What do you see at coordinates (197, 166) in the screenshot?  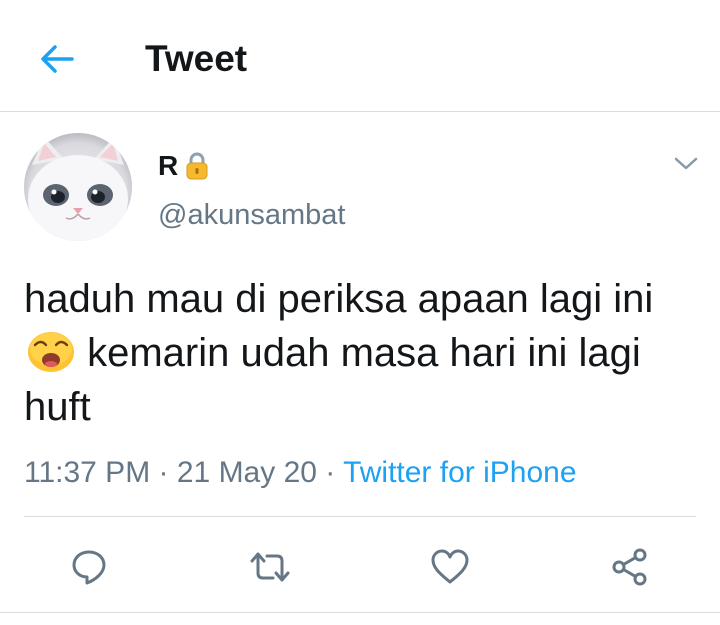 I see `lock-icon` at bounding box center [197, 166].